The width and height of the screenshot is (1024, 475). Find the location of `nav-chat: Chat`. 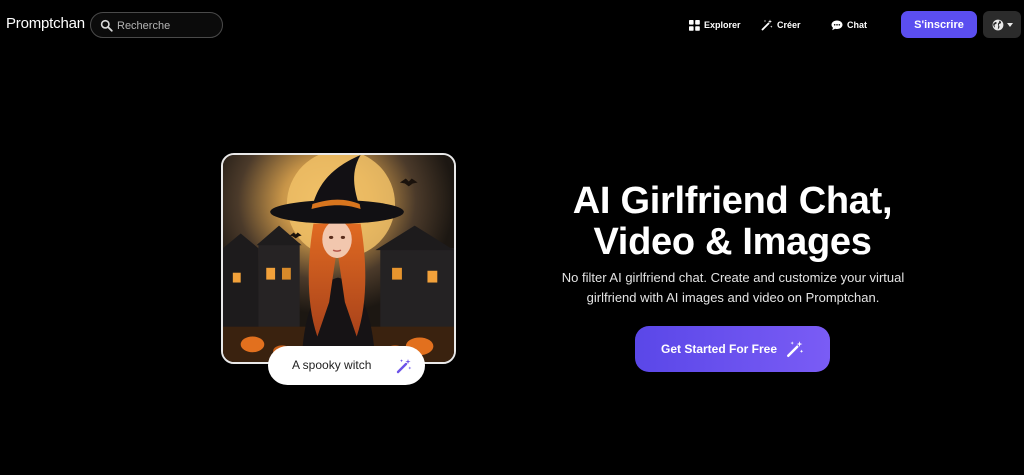

nav-chat: Chat is located at coordinates (849, 25).